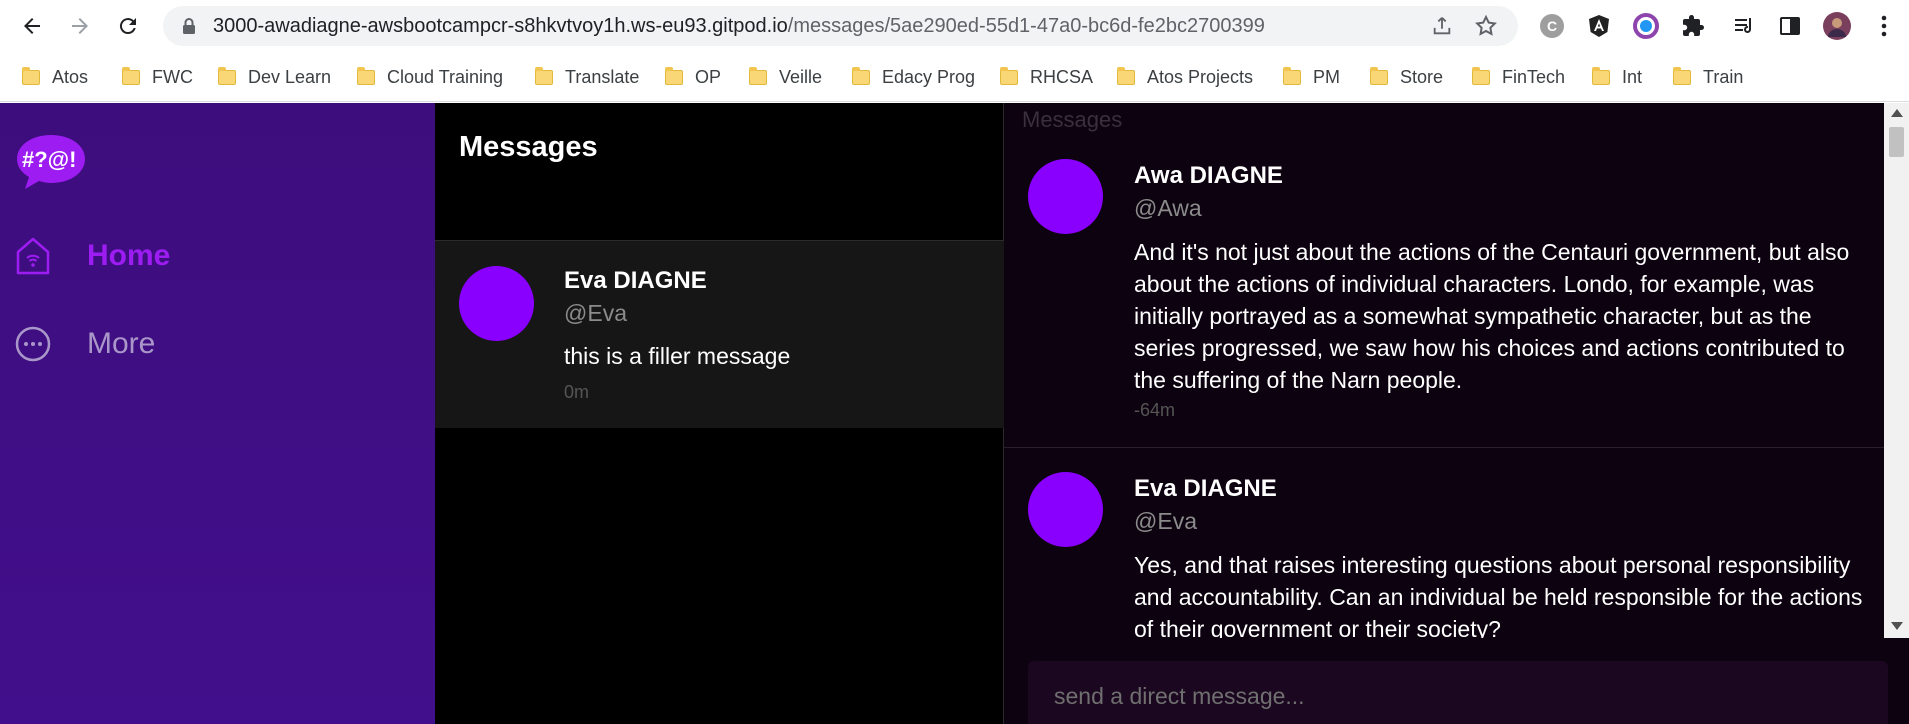  Describe the element at coordinates (55, 77) in the screenshot. I see `bookmark-folder: Atos` at that location.